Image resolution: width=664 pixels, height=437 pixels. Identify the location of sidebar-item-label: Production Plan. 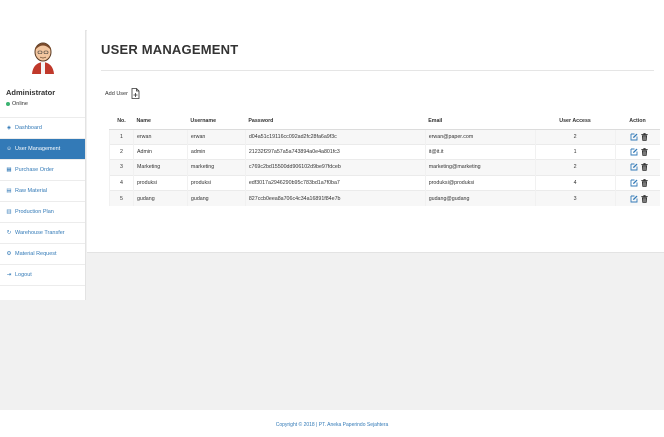
(34, 212).